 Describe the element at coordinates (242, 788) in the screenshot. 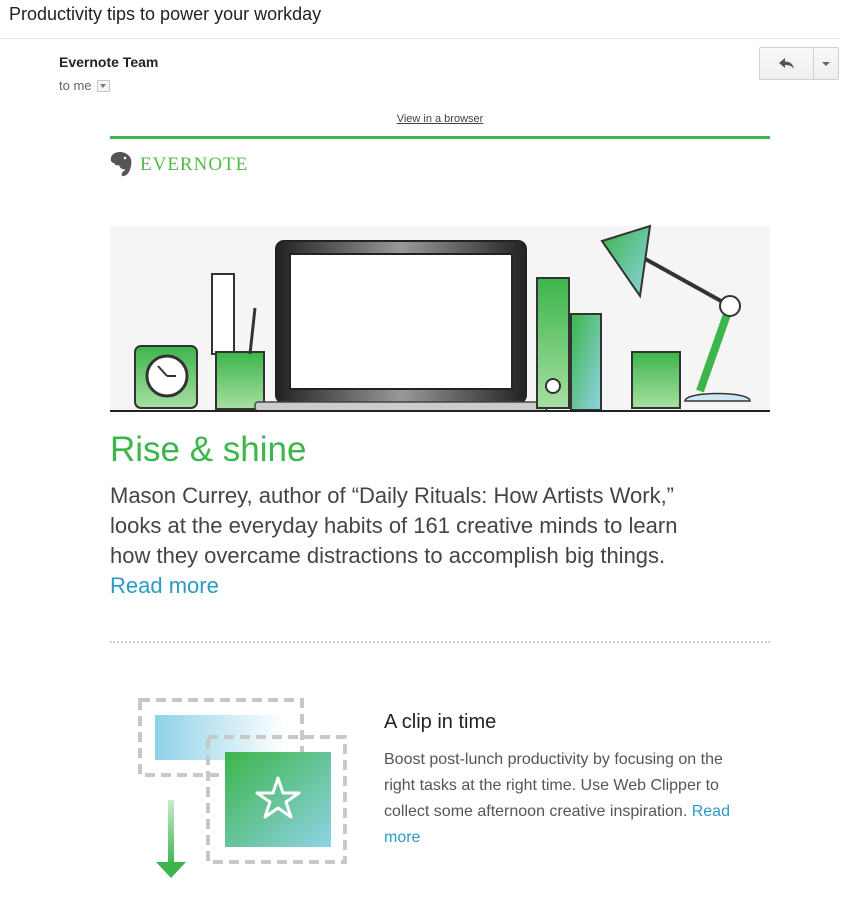

I see `web-clipper-illustration` at that location.